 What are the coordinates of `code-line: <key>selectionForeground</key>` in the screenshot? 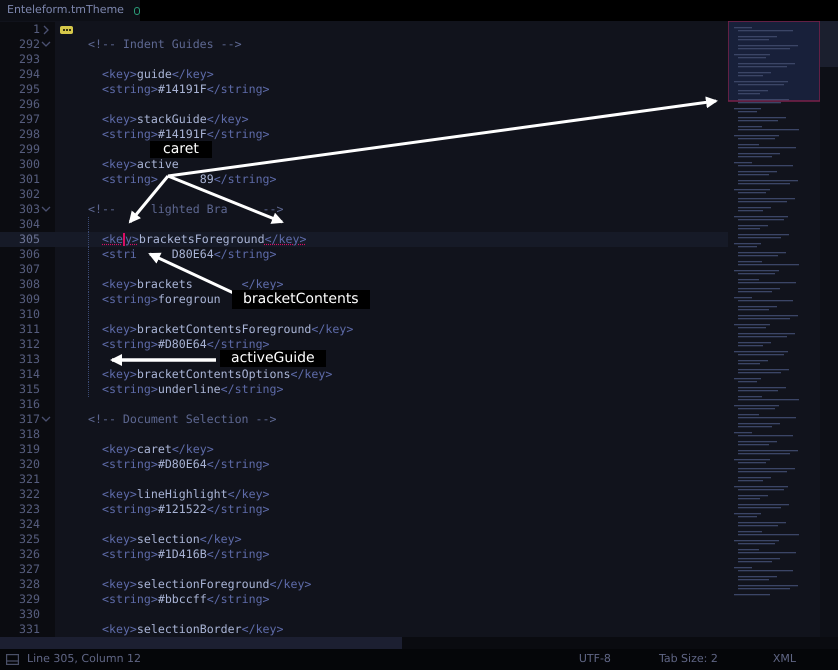 It's located at (207, 584).